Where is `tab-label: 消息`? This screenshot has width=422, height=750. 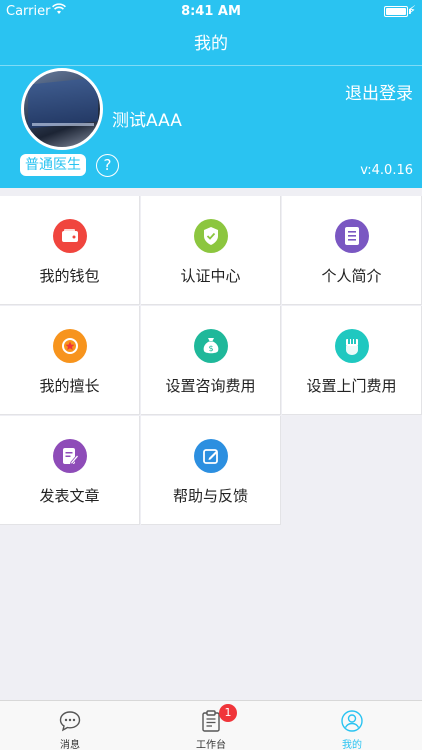
tab-label: 消息 is located at coordinates (70, 745).